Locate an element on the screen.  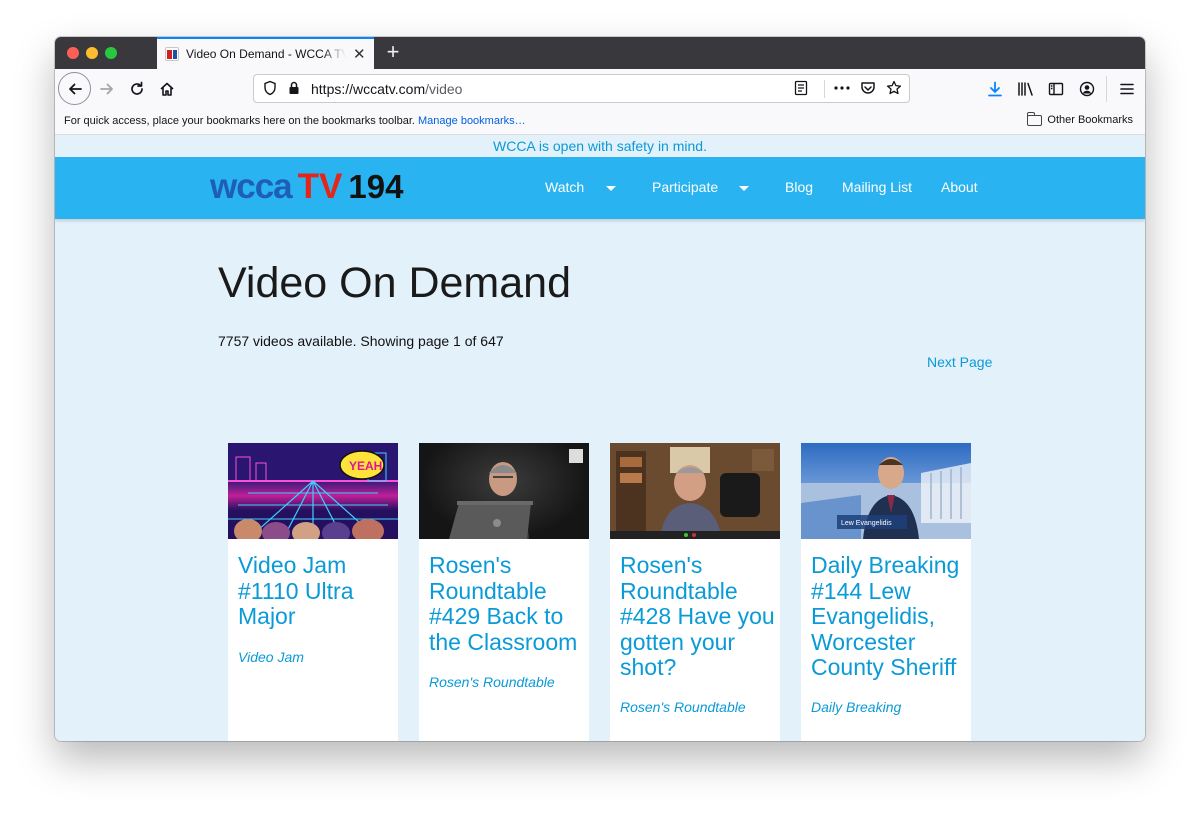
reader-view-icon is located at coordinates (801, 88).